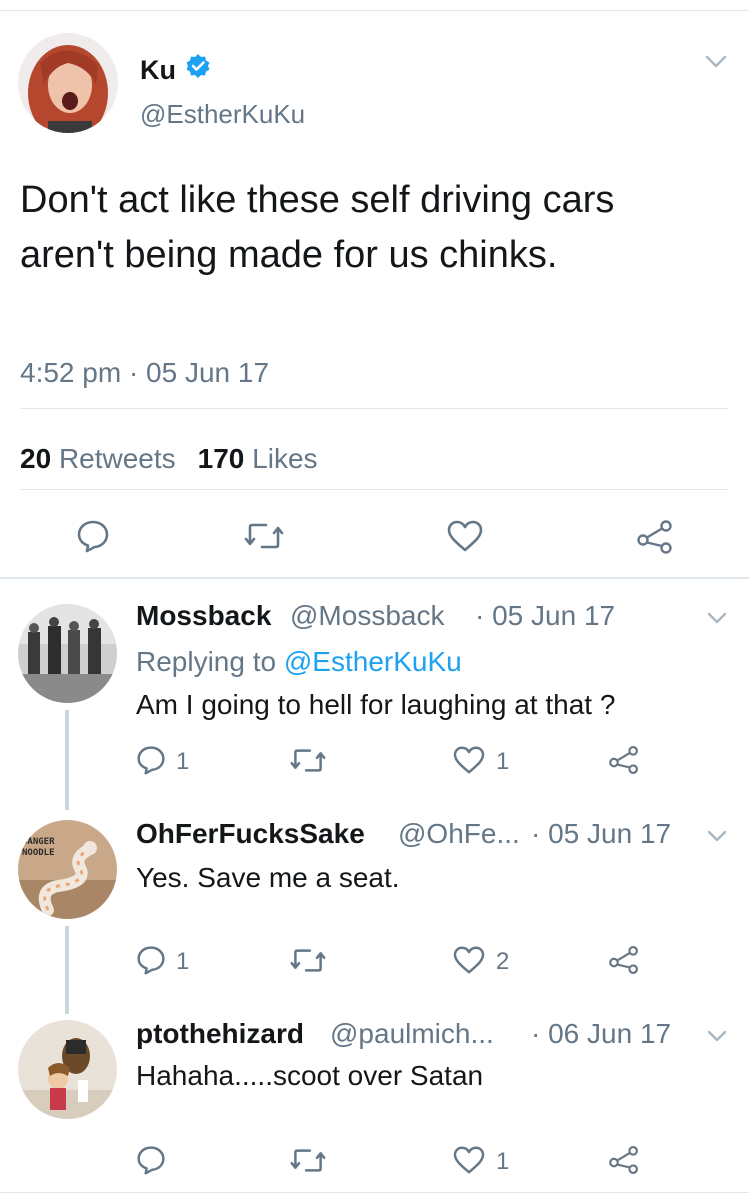  I want to click on reply-date: · 06 Jun 17, so click(601, 1034).